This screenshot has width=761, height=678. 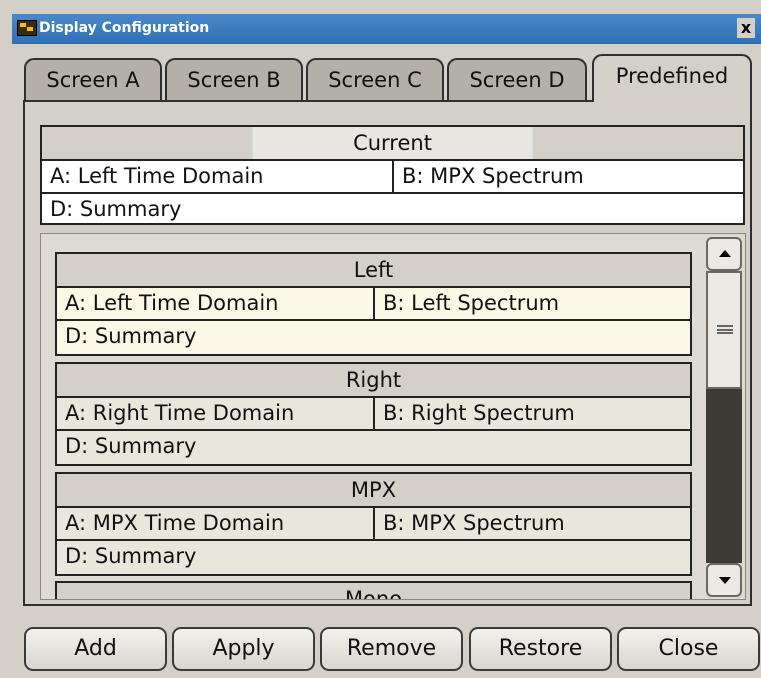 What do you see at coordinates (375, 79) in the screenshot?
I see `tab-screen-c: Screen C` at bounding box center [375, 79].